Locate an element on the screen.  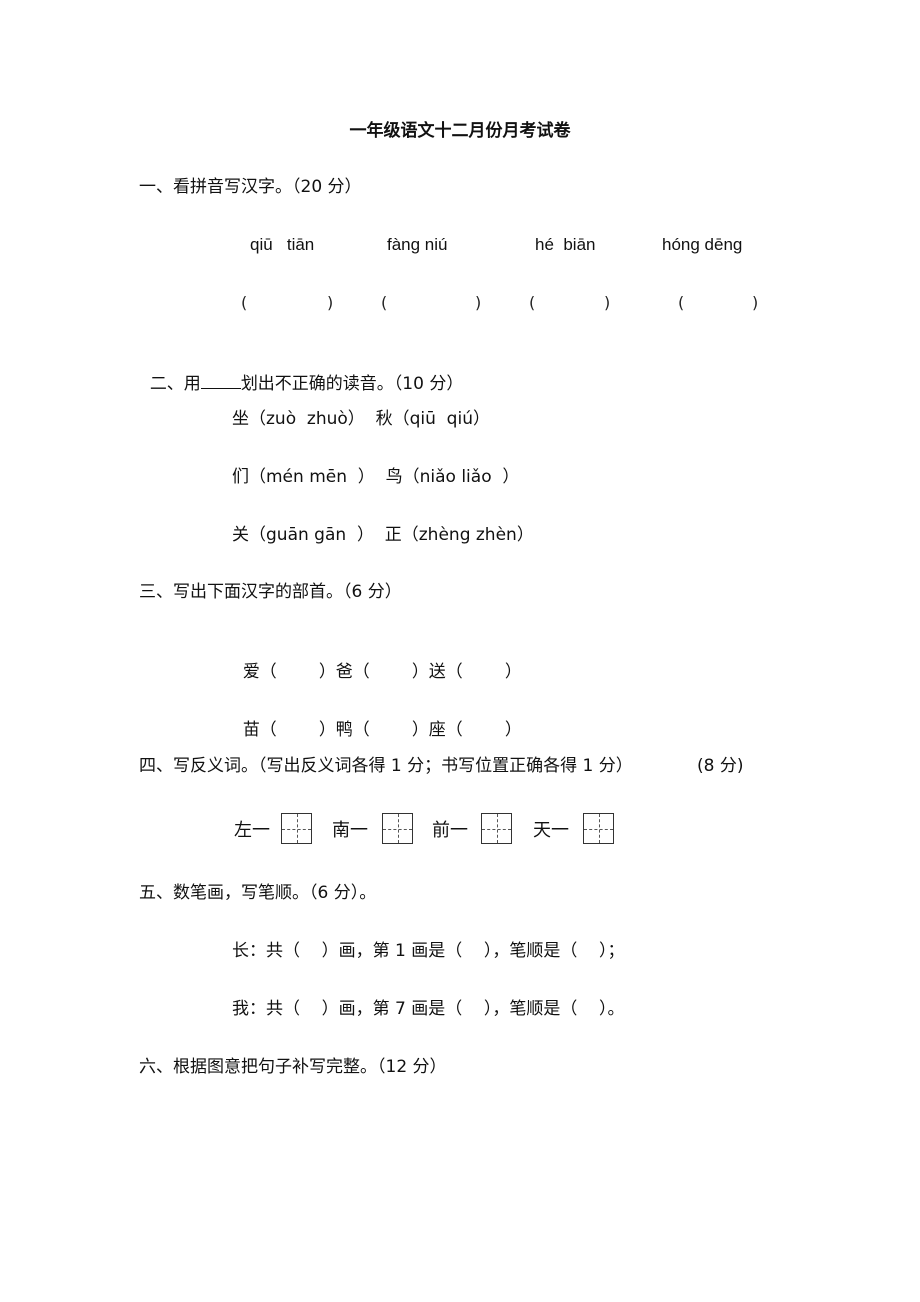
section-4-heading: 四、写反义词。（写出反义词各得 1 分；书写位置正确各得 1 分） is located at coordinates (386, 766).